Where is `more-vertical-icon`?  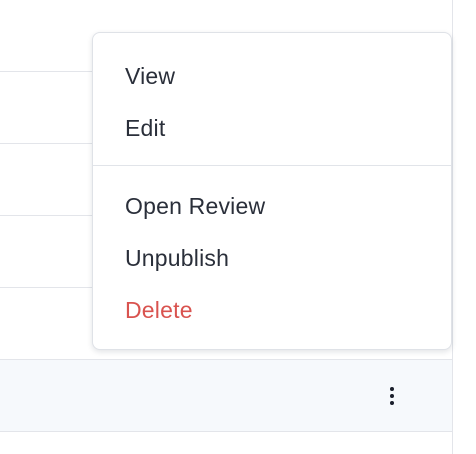
more-vertical-icon is located at coordinates (392, 396).